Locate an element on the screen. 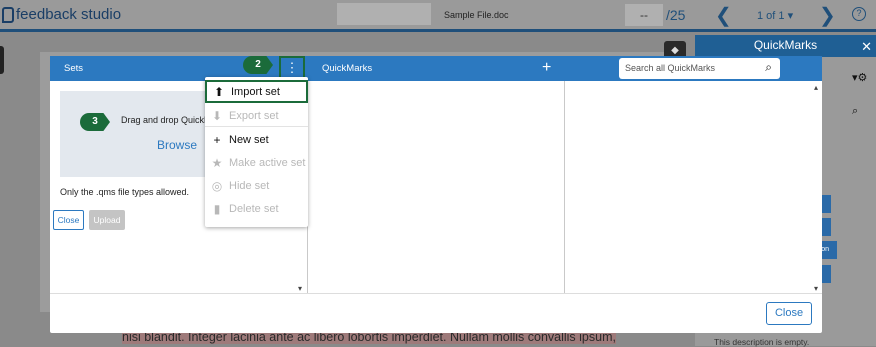 The width and height of the screenshot is (876, 347). menu-item-export-set: ⬇ Export set is located at coordinates (256, 115).